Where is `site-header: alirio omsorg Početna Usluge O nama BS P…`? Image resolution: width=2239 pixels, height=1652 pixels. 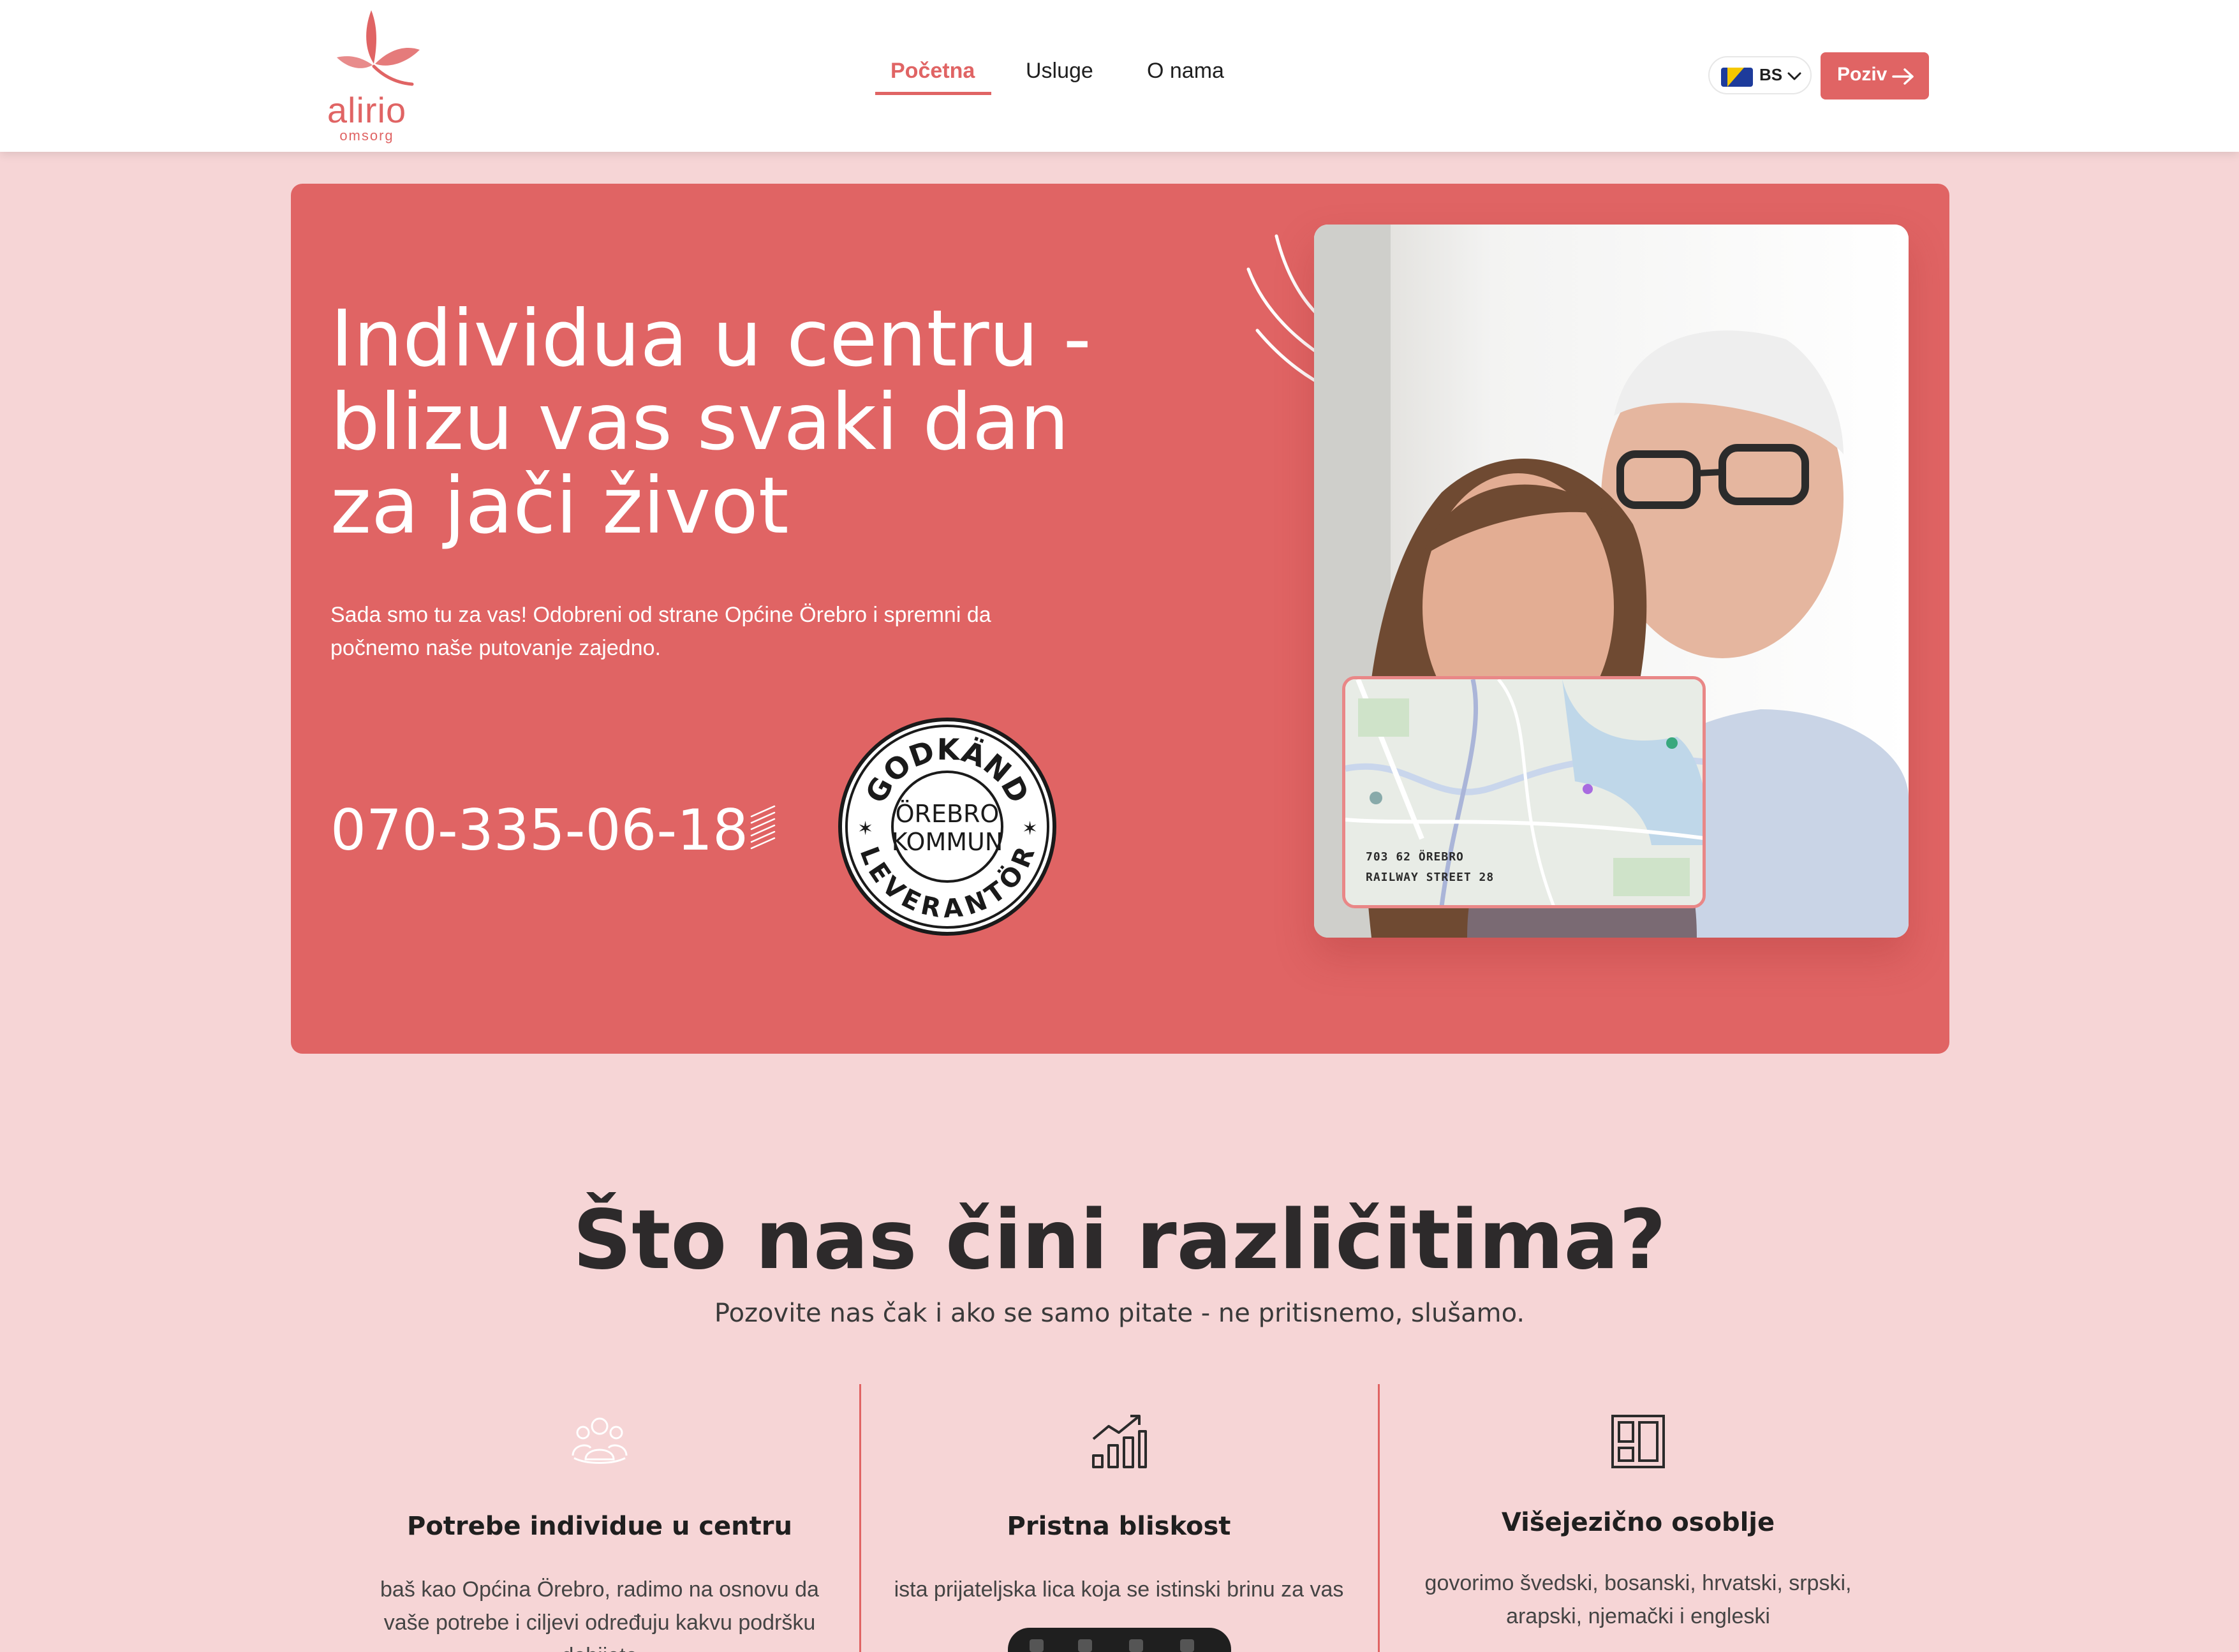
site-header: alirio omsorg Početna Usluge O nama BS P… is located at coordinates (1119, 76).